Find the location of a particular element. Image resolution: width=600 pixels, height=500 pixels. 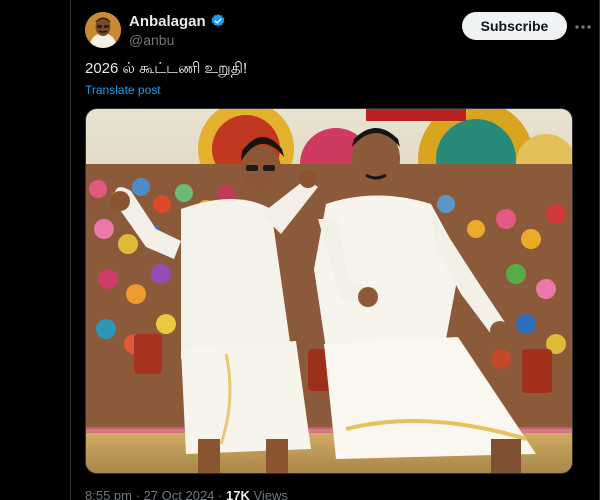

views-label: Views is located at coordinates (270, 494).